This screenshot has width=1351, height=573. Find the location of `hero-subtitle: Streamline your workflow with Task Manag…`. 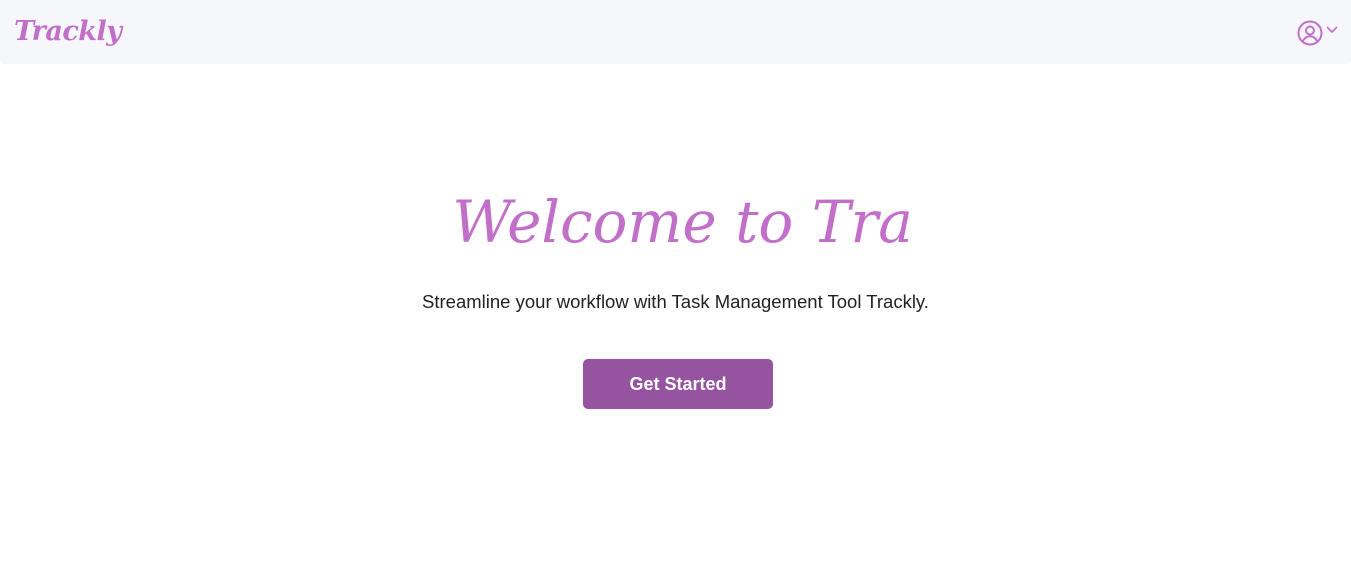

hero-subtitle: Streamline your workflow with Task Manag… is located at coordinates (675, 301).